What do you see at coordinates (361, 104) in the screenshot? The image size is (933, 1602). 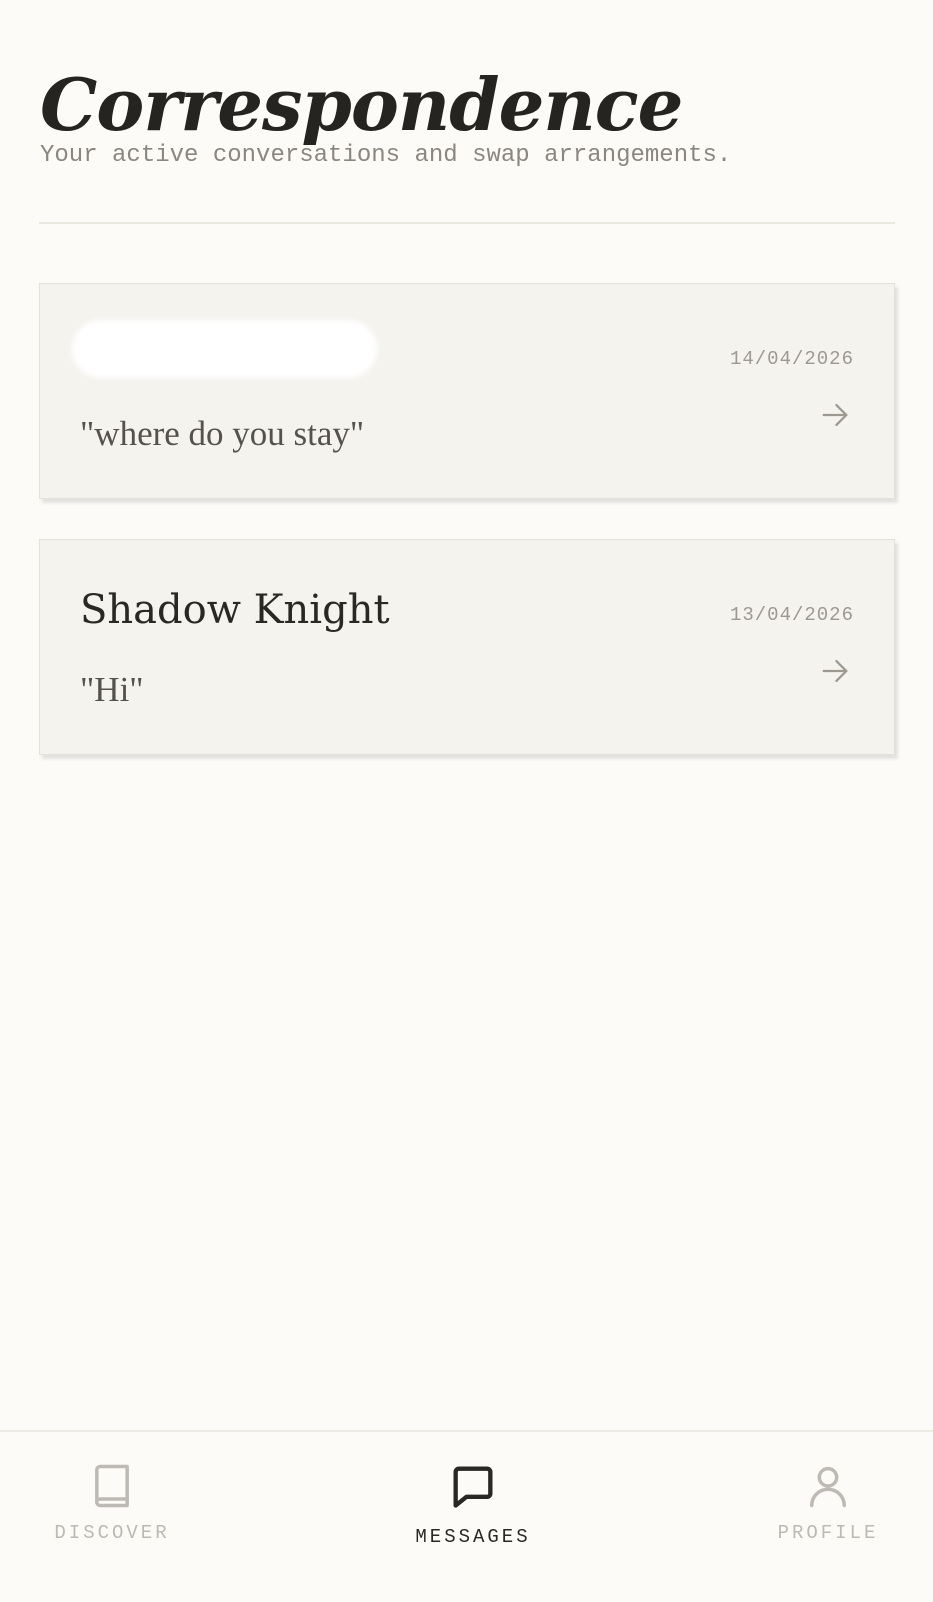 I see `page-title: Correspondence` at bounding box center [361, 104].